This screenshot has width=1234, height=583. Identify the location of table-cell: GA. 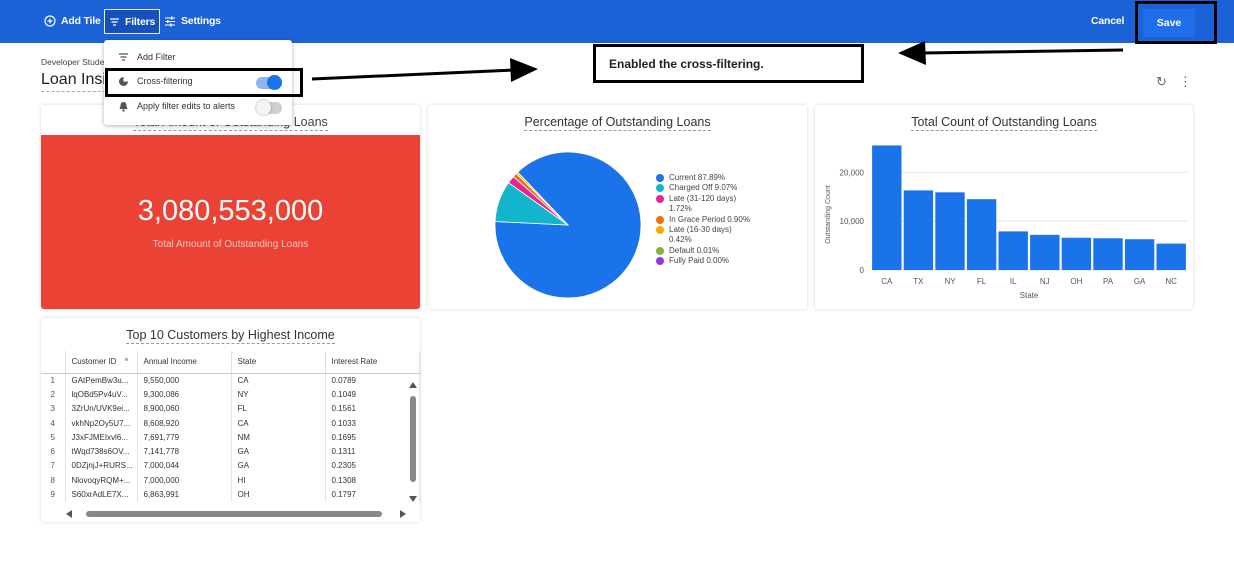
(278, 466).